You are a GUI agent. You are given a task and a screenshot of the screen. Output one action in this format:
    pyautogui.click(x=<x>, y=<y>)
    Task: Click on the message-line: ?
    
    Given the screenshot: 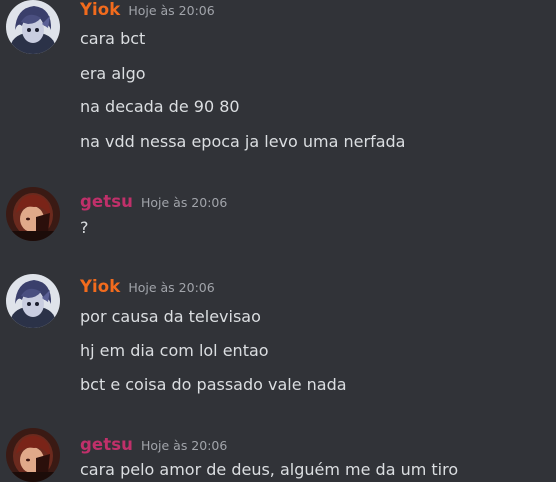 What is the action you would take?
    pyautogui.click(x=84, y=227)
    